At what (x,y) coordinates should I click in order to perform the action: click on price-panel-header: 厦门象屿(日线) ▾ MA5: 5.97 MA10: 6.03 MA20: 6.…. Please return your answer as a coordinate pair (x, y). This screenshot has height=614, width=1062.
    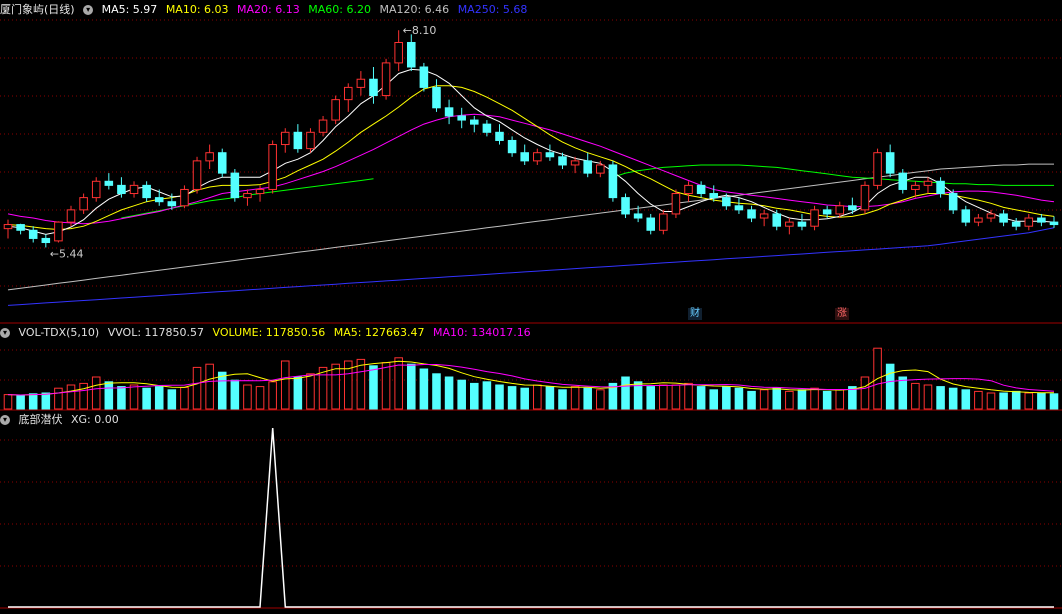
    Looking at the image, I should click on (266, 10).